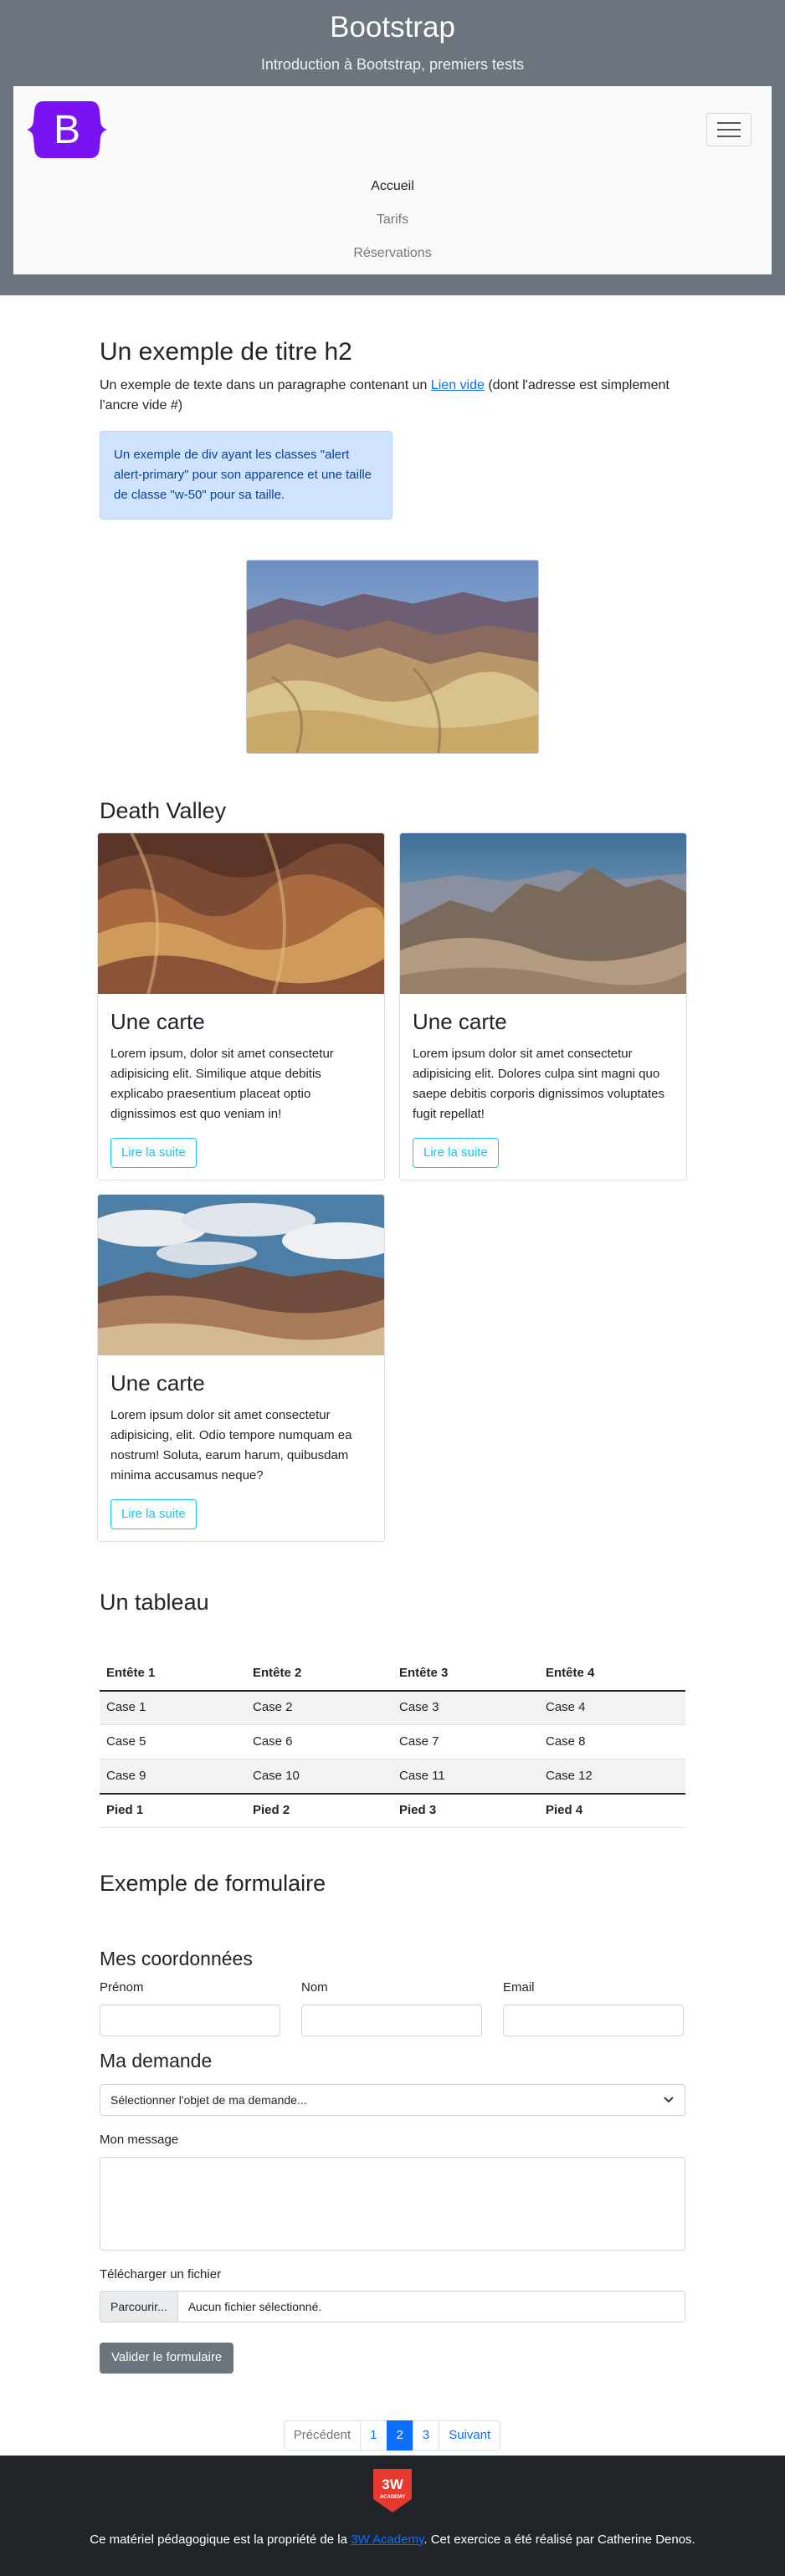 The width and height of the screenshot is (785, 2576). I want to click on email-label: Email, so click(519, 1988).